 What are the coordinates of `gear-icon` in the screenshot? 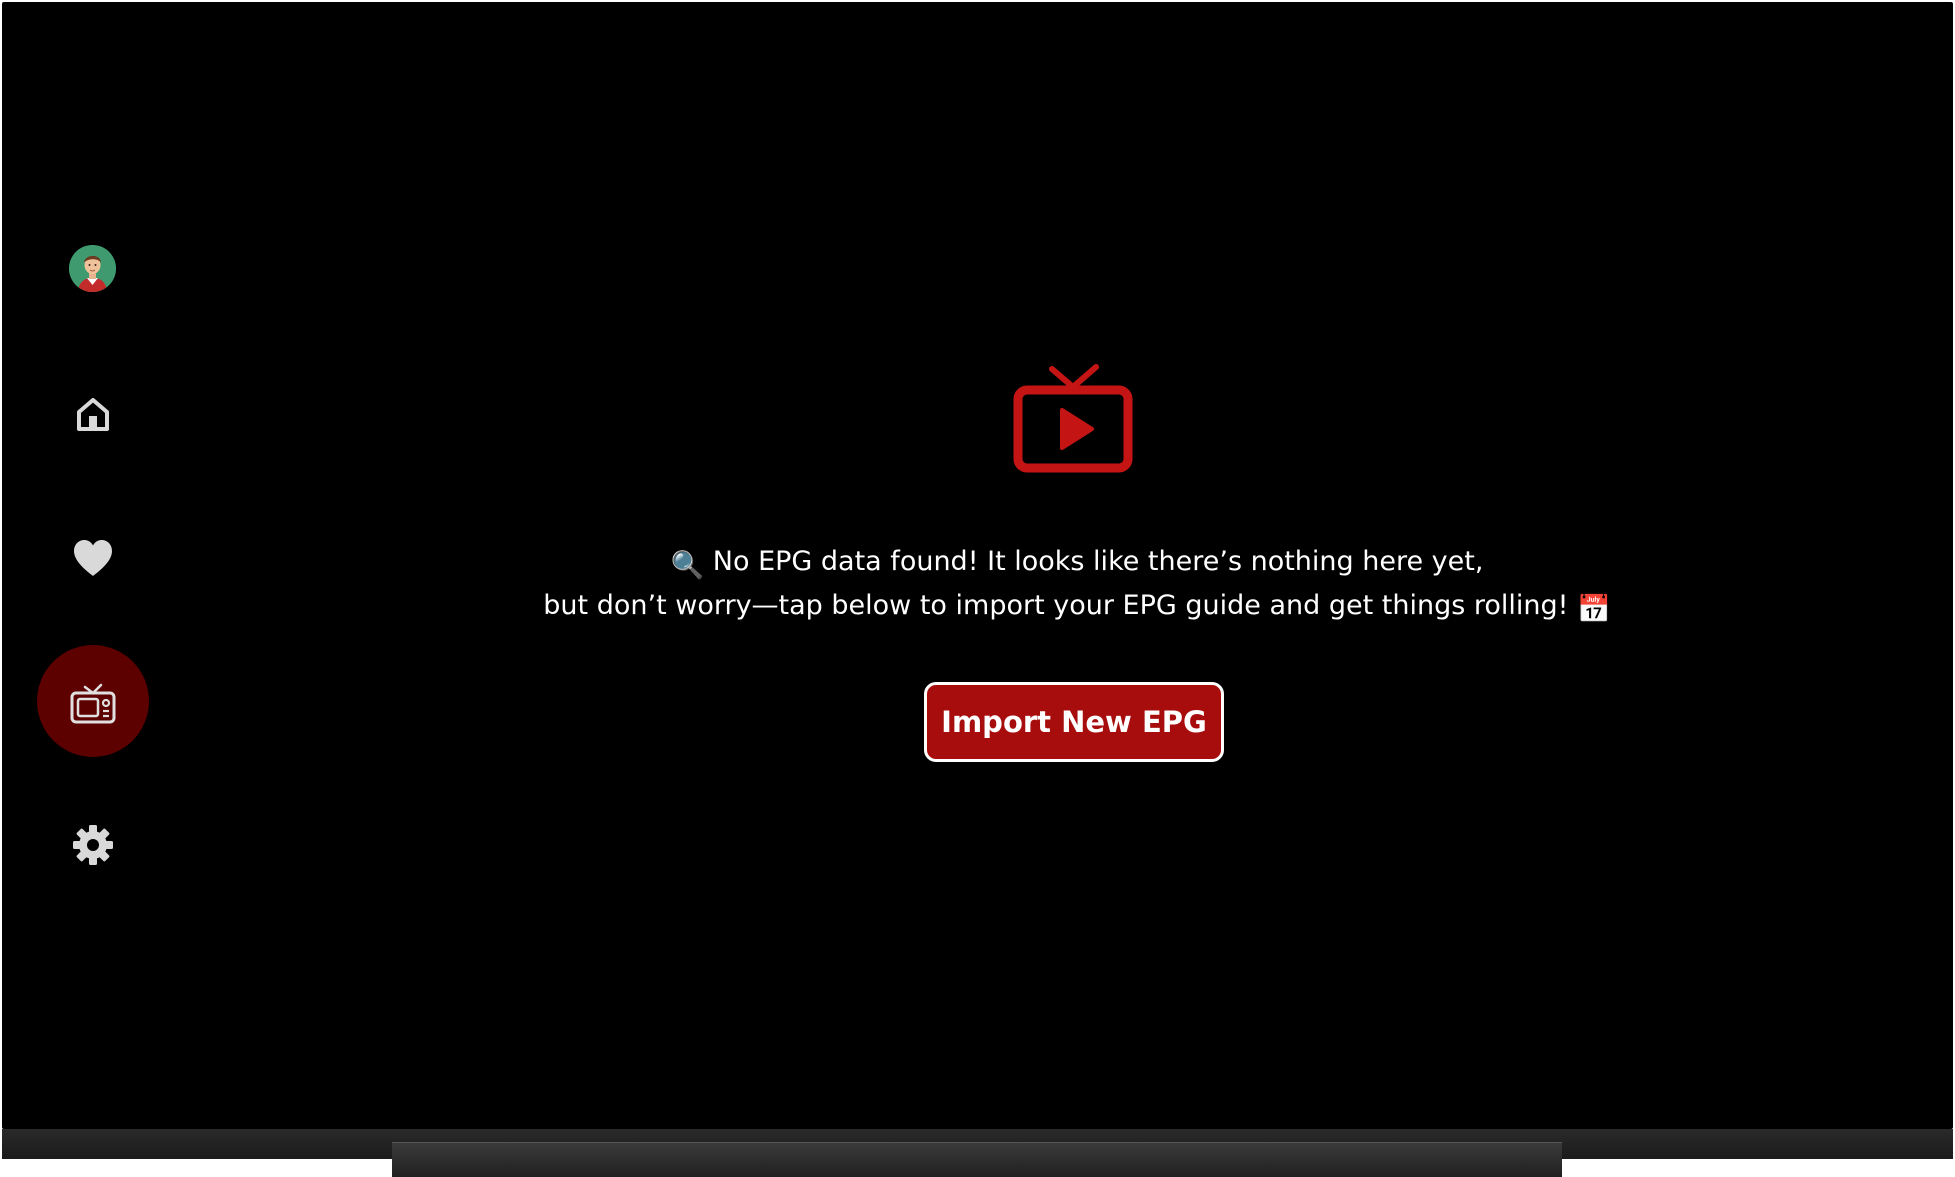 It's located at (93, 845).